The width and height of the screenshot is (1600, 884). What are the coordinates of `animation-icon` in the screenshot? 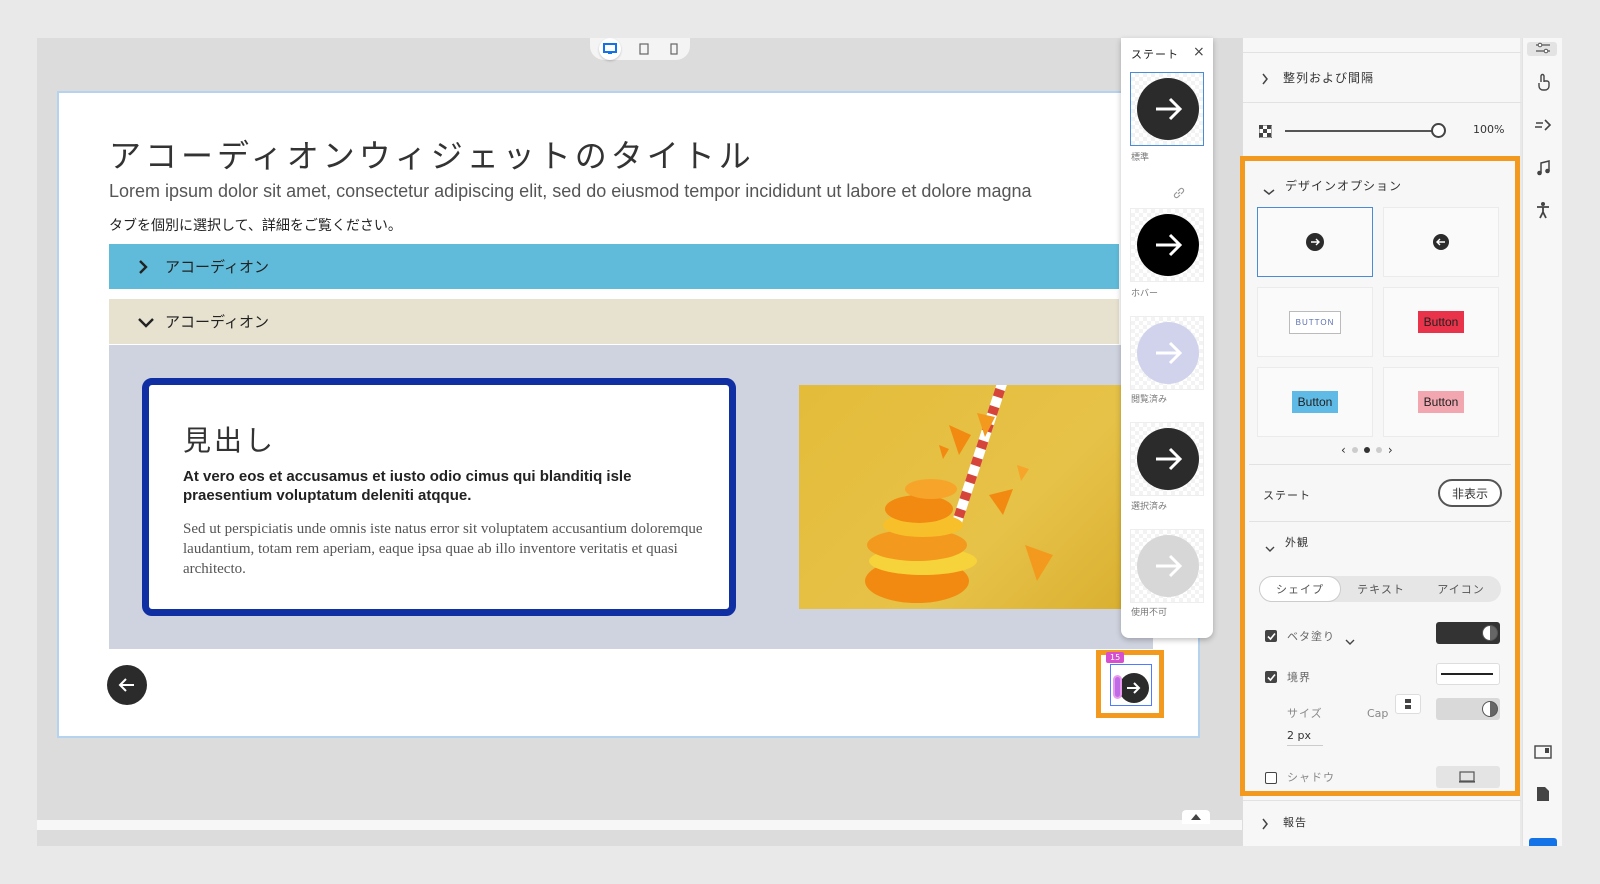 It's located at (1543, 125).